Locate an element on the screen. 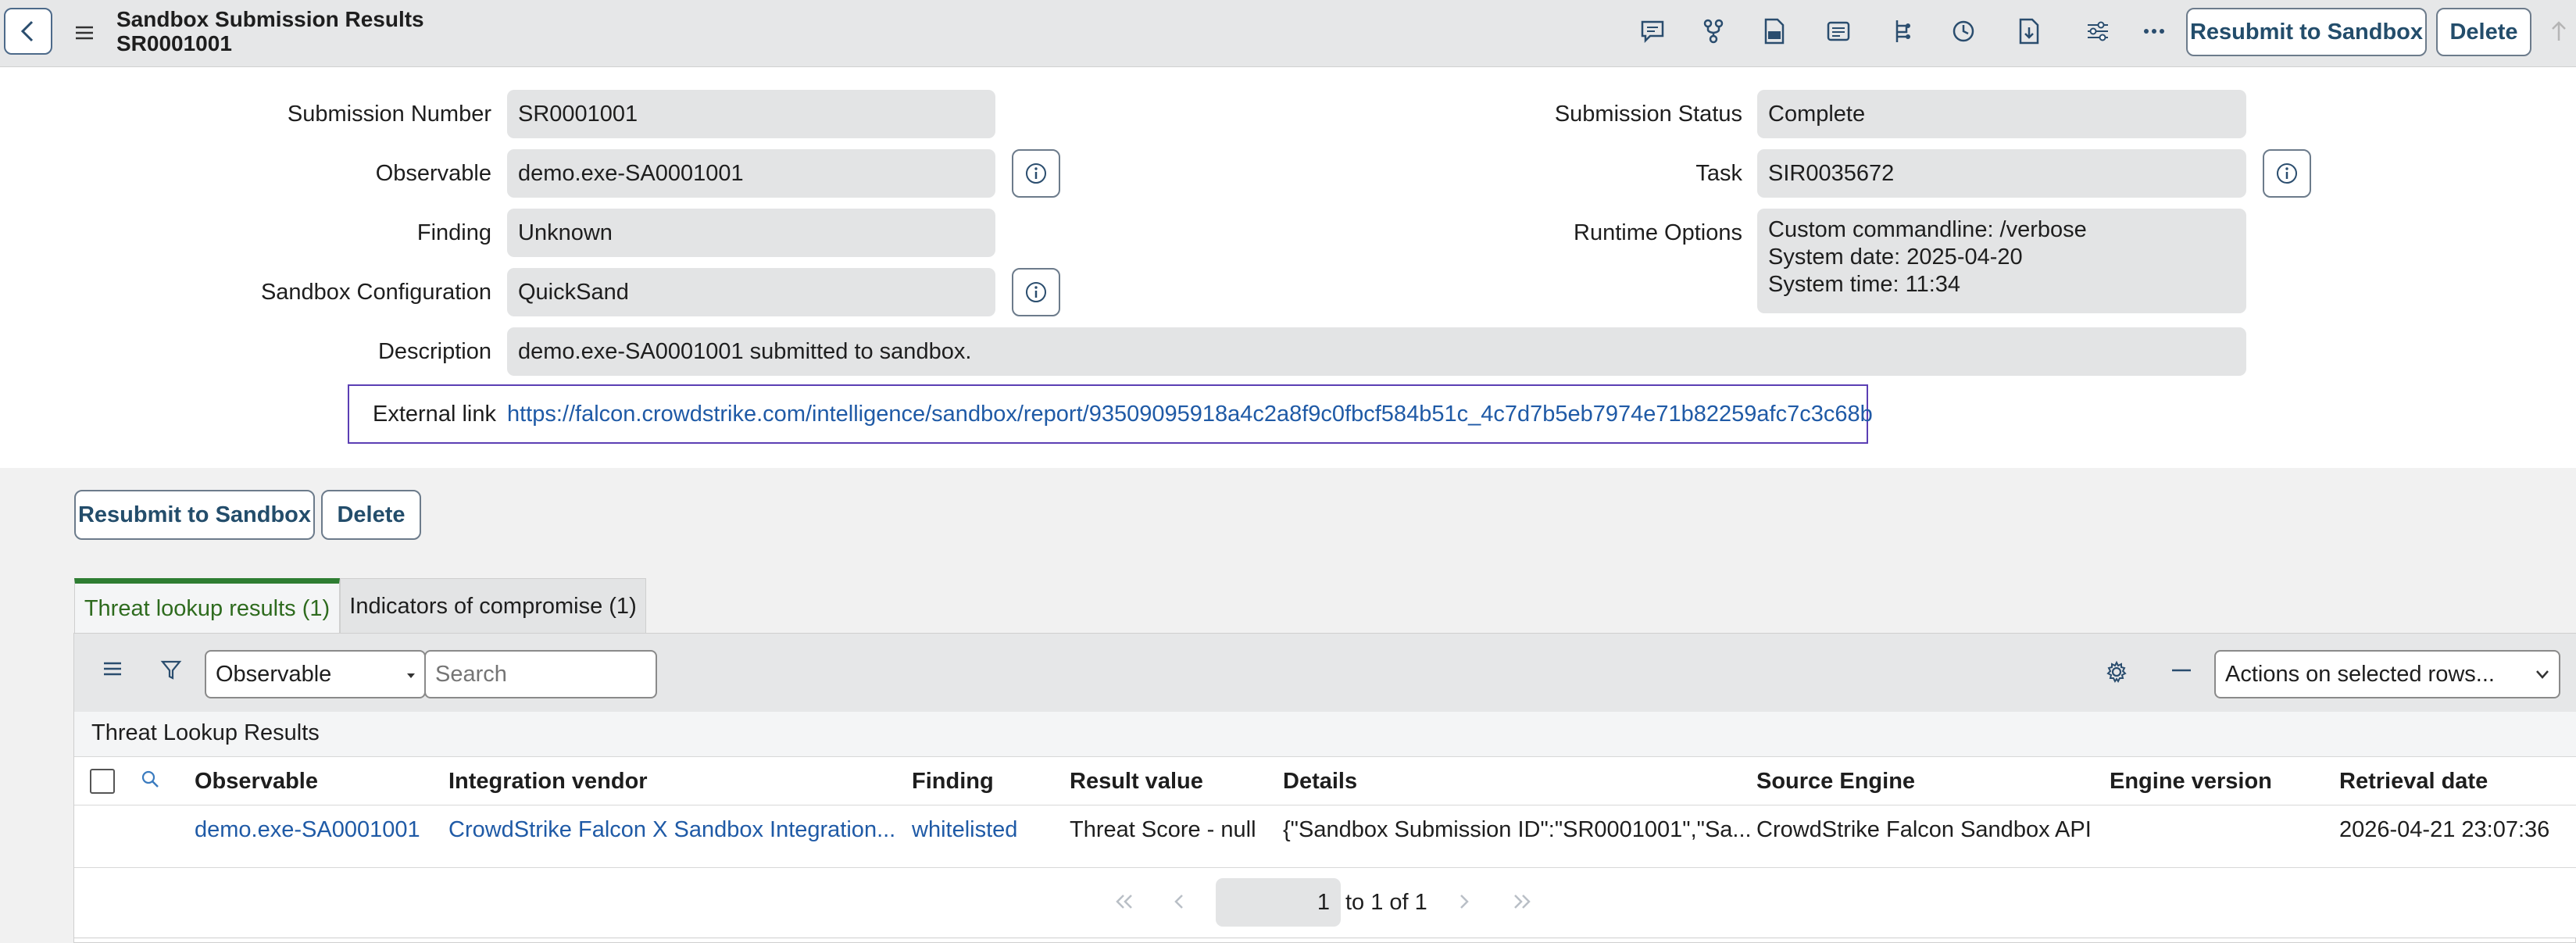 The image size is (2576, 943). observable-info-button is located at coordinates (1036, 173).